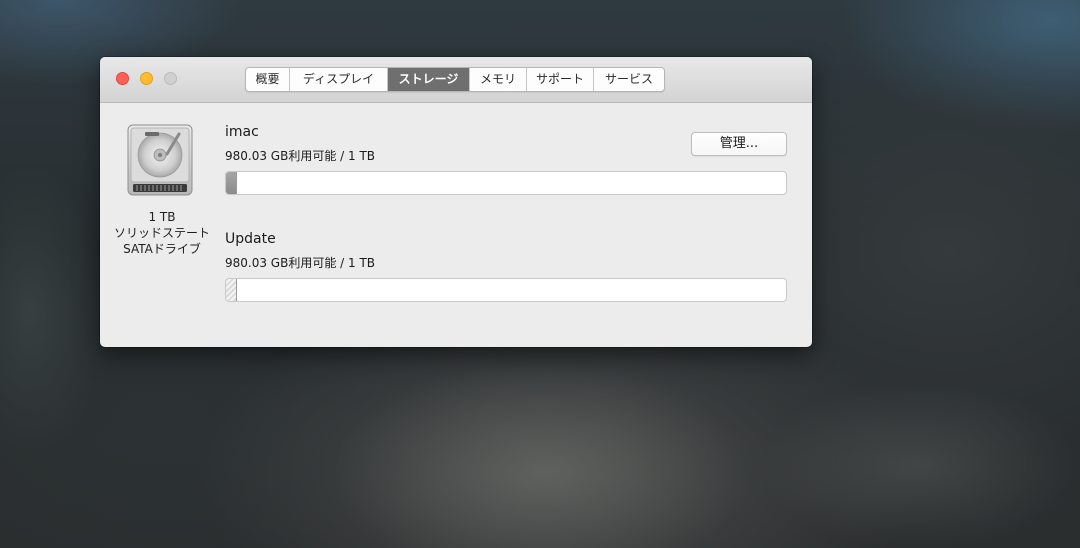 The width and height of the screenshot is (1080, 548). Describe the element at coordinates (162, 249) in the screenshot. I see `drive-type-line2: SATAドライブ` at that location.